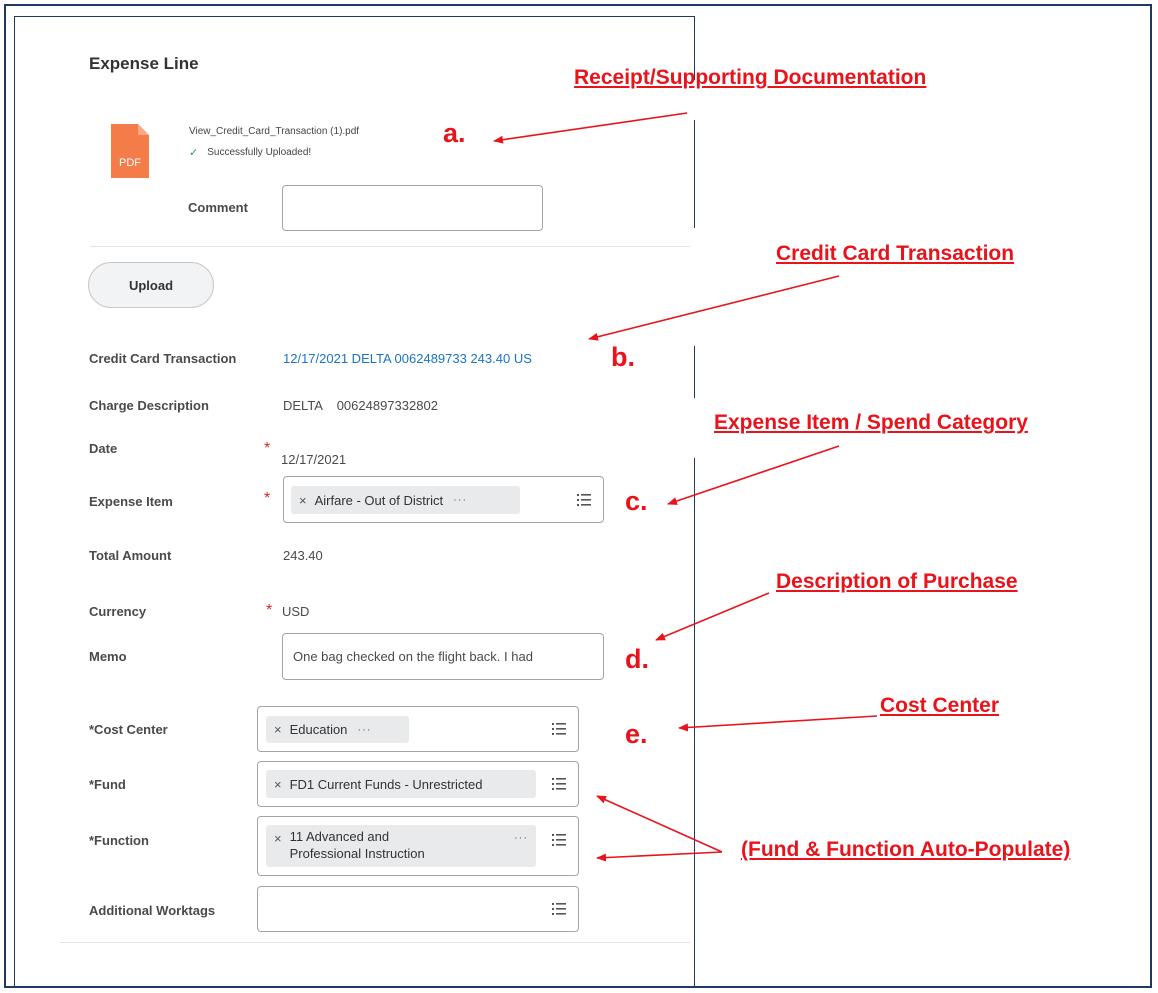 Image resolution: width=1158 pixels, height=993 pixels. What do you see at coordinates (107, 784) in the screenshot?
I see `fund-label: *Fund` at bounding box center [107, 784].